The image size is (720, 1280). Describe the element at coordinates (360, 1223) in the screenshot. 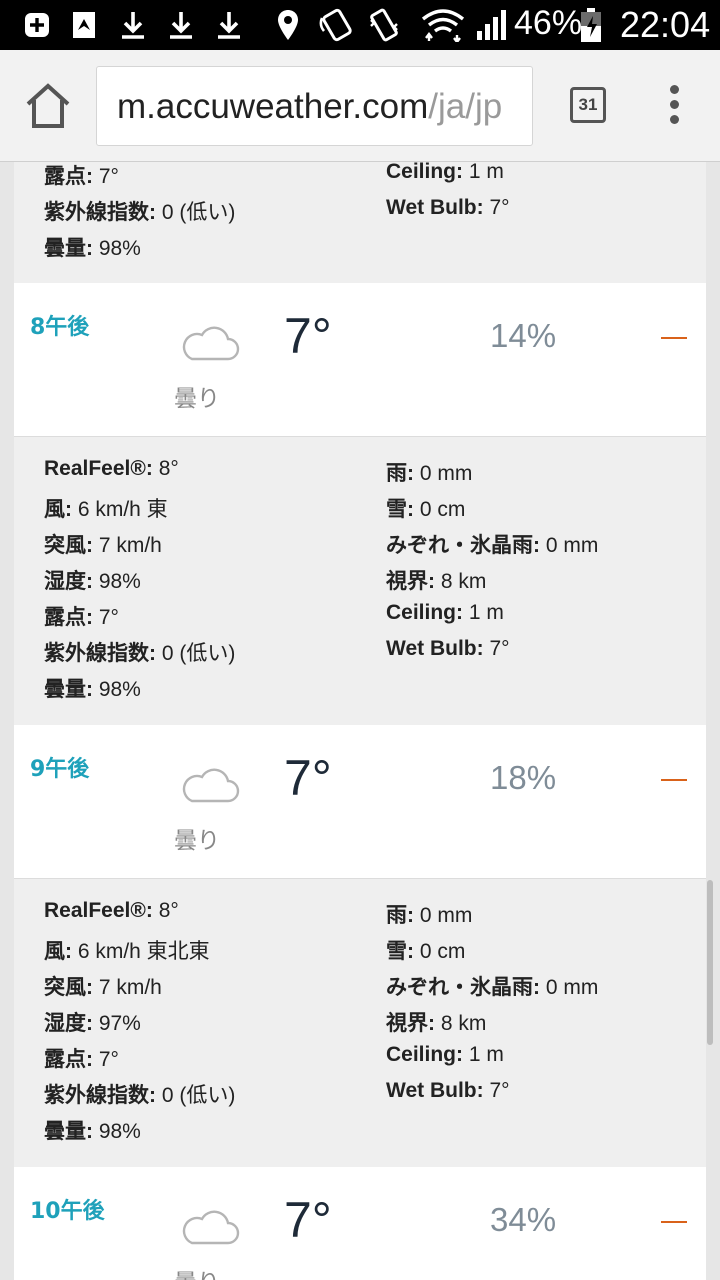

I see `hour-row: 10午後 曇り 7° 34%` at that location.